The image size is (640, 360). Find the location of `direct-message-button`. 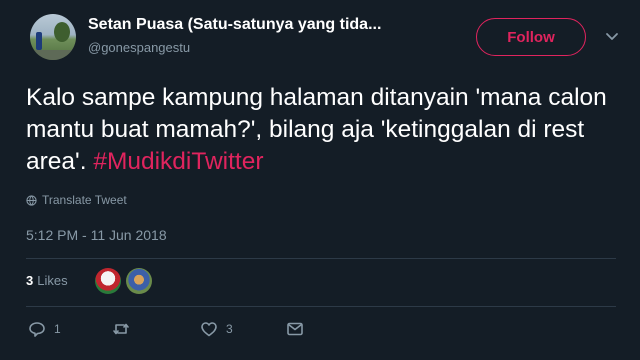

direct-message-button is located at coordinates (295, 329).